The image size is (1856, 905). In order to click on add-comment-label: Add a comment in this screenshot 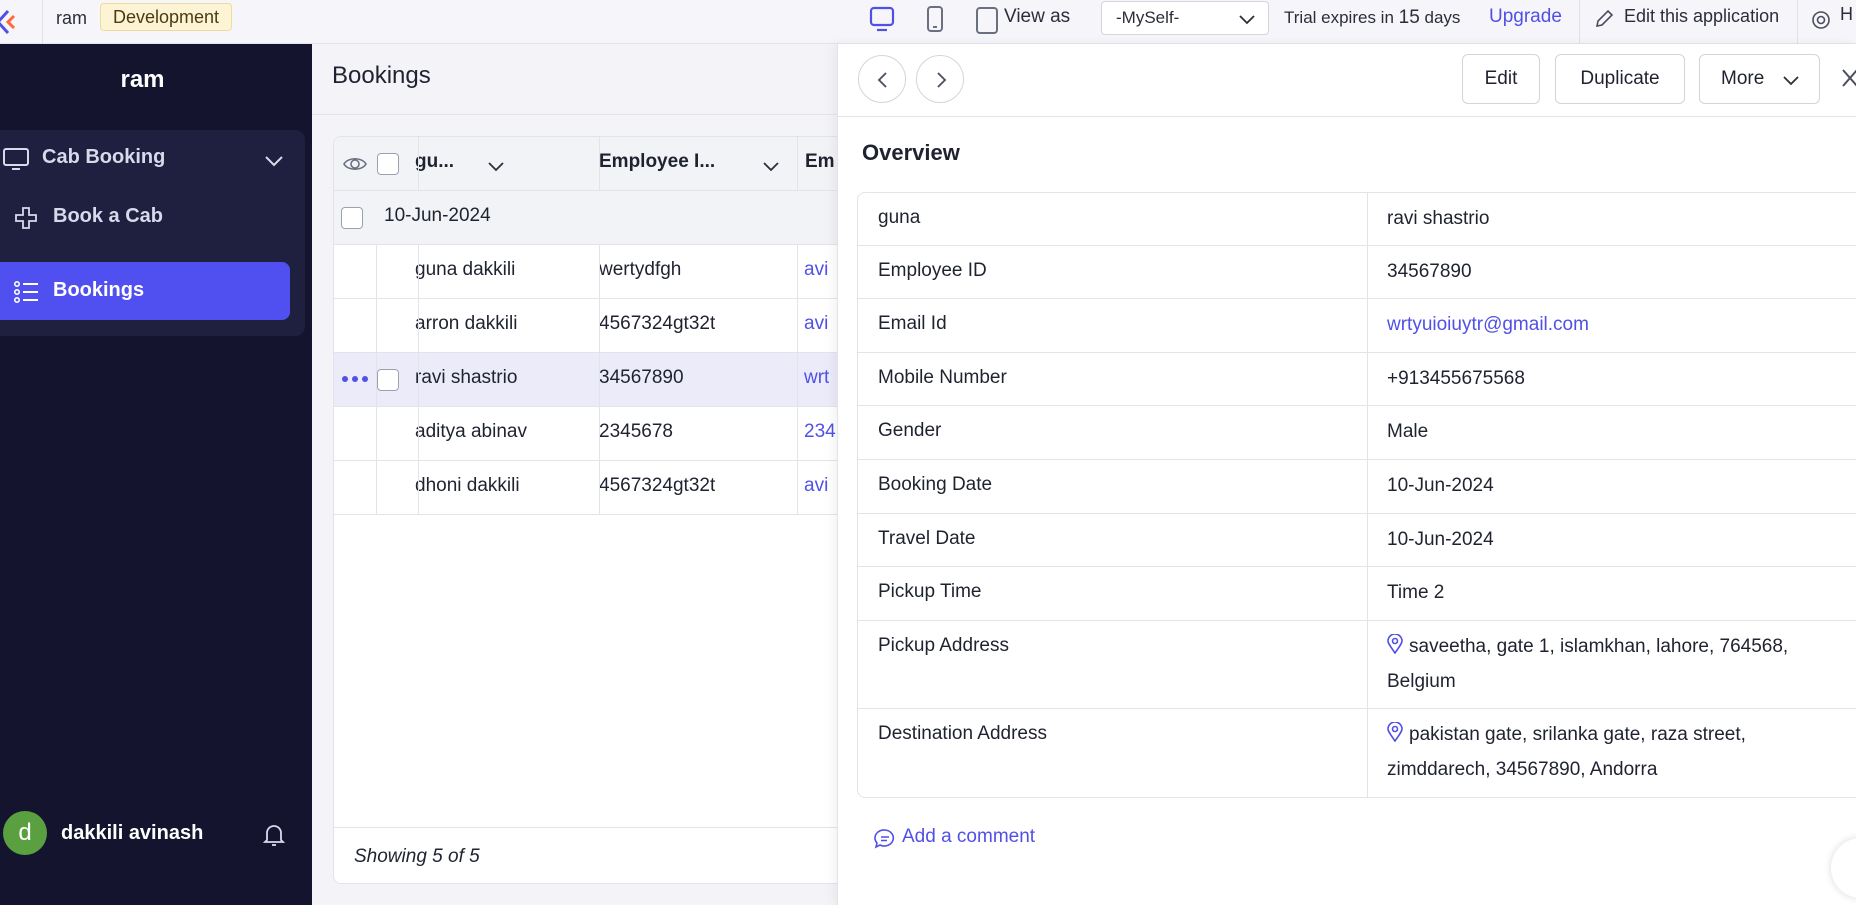, I will do `click(969, 836)`.